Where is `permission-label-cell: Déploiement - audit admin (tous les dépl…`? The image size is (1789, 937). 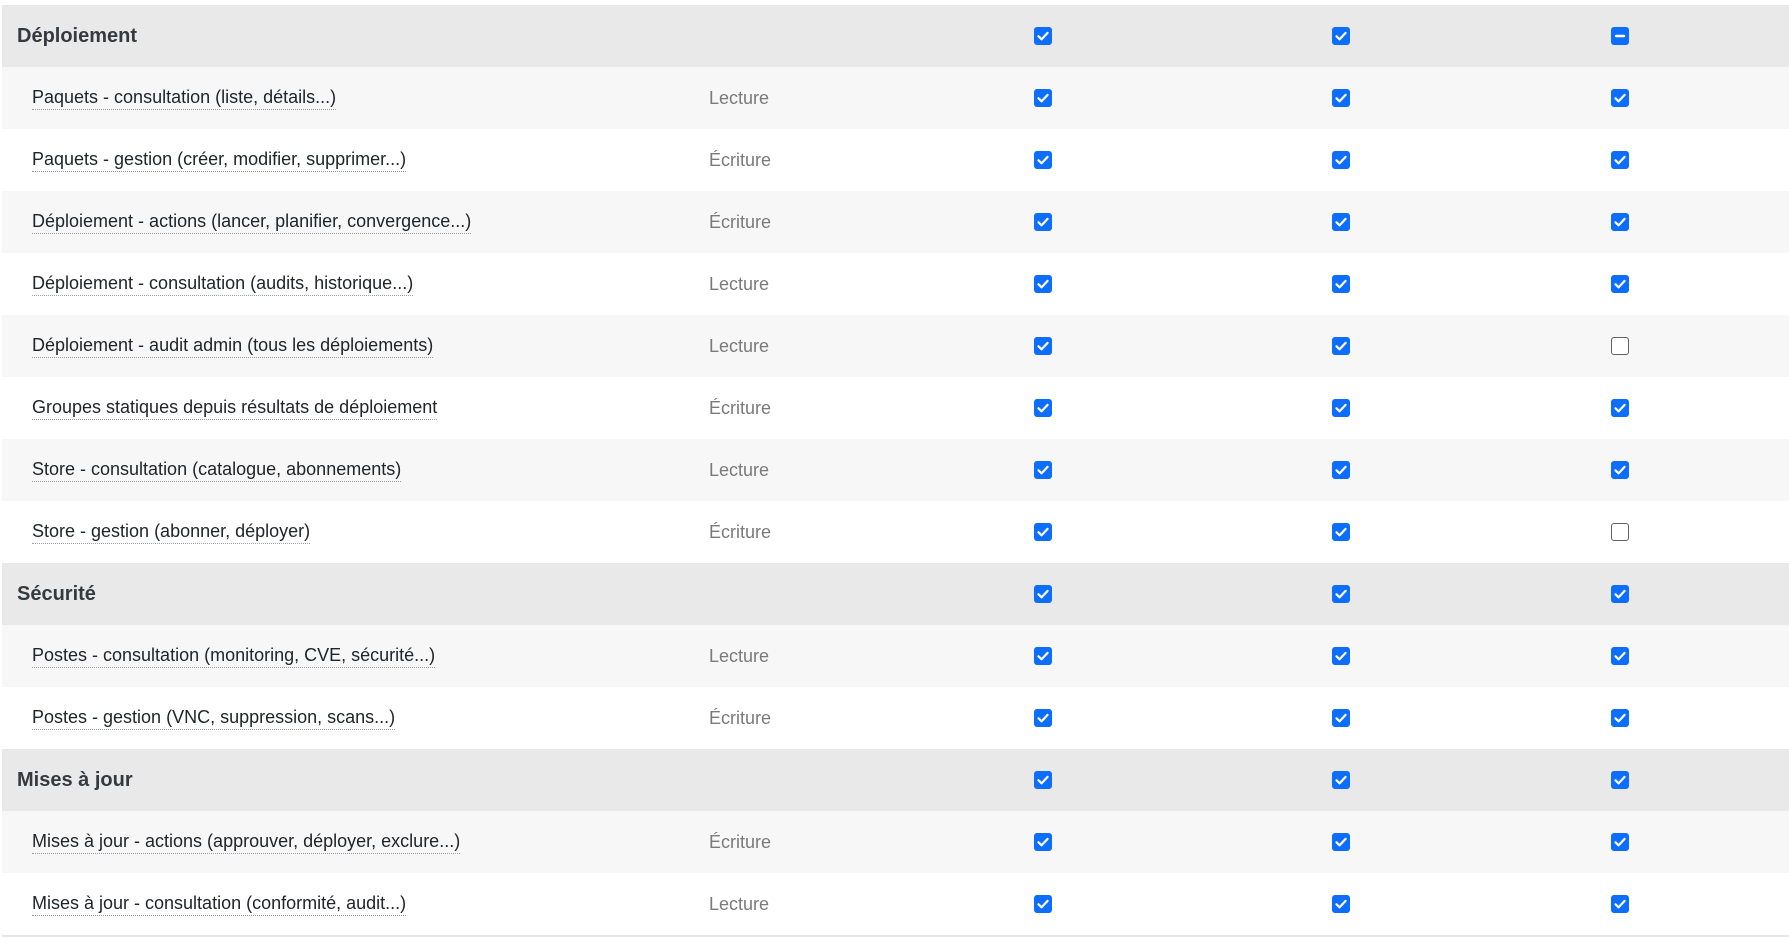
permission-label-cell: Déploiement - audit admin (tous les dépl… is located at coordinates (218, 346).